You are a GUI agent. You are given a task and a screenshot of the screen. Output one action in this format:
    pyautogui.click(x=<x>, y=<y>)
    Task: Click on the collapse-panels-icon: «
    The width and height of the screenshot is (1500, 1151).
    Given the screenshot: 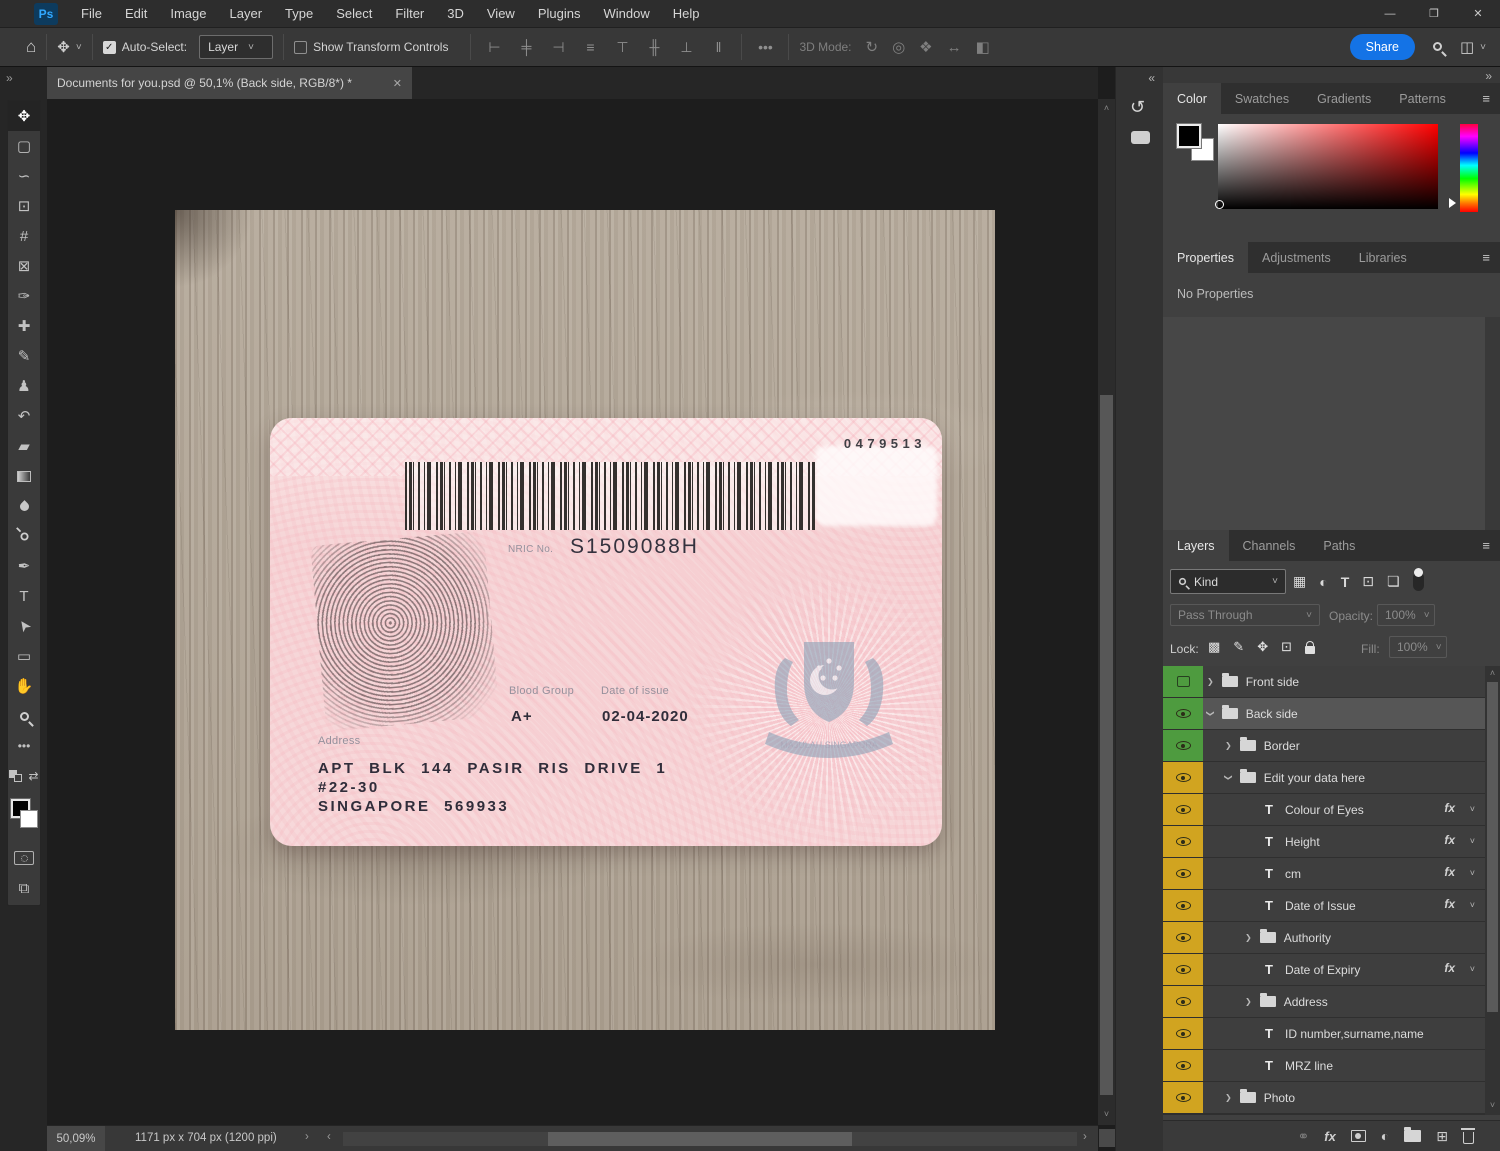 What is the action you would take?
    pyautogui.click(x=1151, y=78)
    